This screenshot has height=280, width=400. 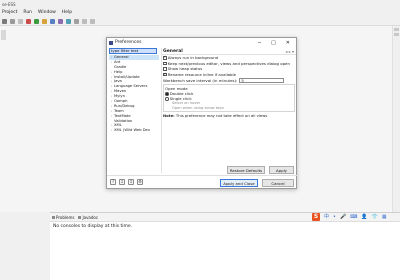 I want to click on new-java-project-icon, so click(x=52, y=21).